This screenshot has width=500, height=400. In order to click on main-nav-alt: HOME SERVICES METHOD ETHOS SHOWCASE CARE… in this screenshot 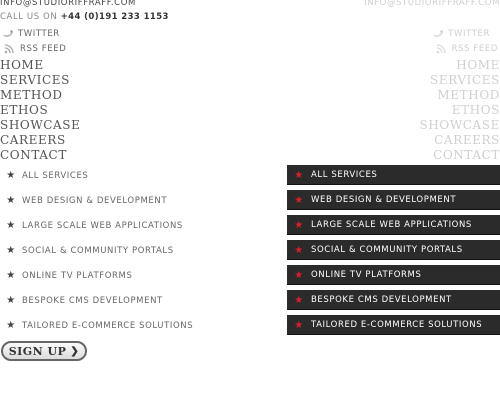, I will do `click(460, 110)`.